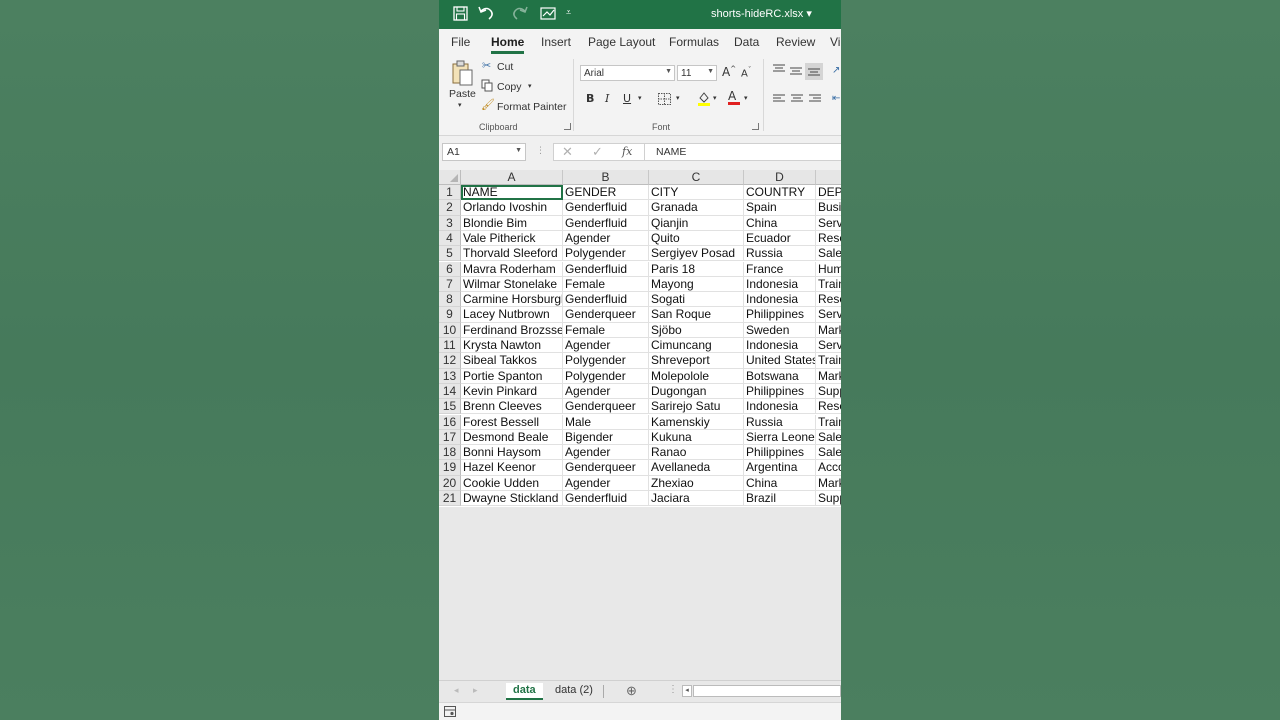  Describe the element at coordinates (512, 346) in the screenshot. I see `table-cell: Krysta Nawton` at that location.